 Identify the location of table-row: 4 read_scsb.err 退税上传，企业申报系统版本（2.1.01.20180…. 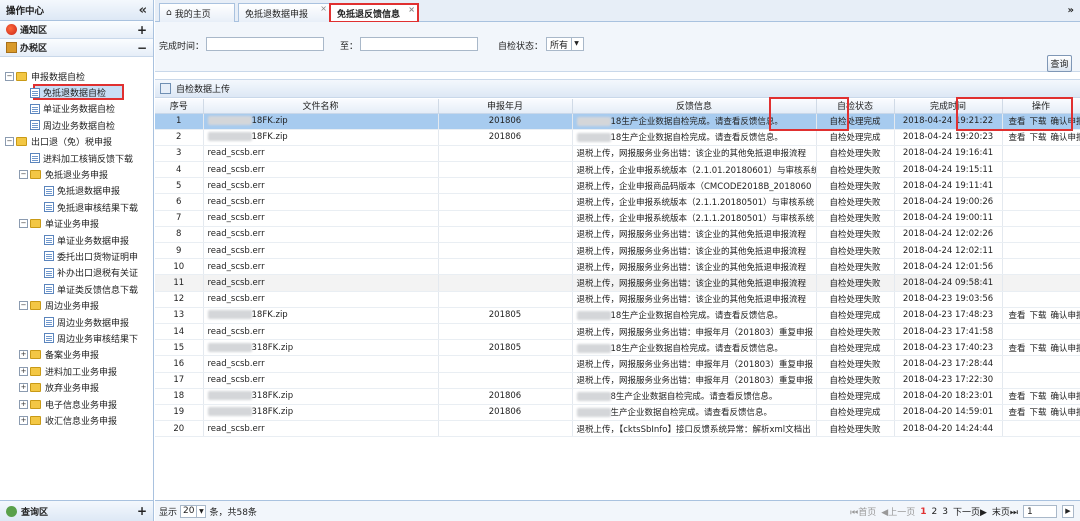
(617, 170).